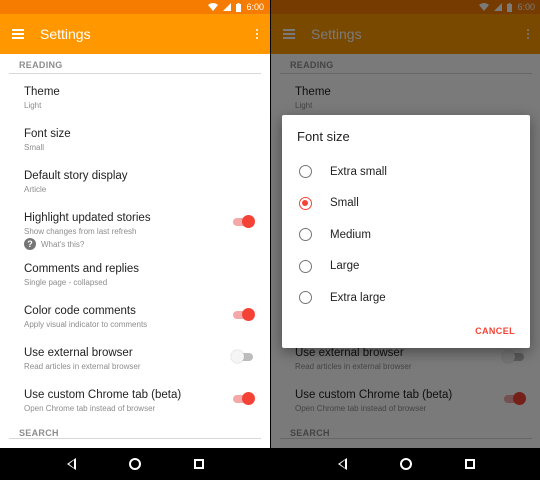 The image size is (540, 480). Describe the element at coordinates (82, 366) in the screenshot. I see `setting-summary: Read articles in external browser` at that location.